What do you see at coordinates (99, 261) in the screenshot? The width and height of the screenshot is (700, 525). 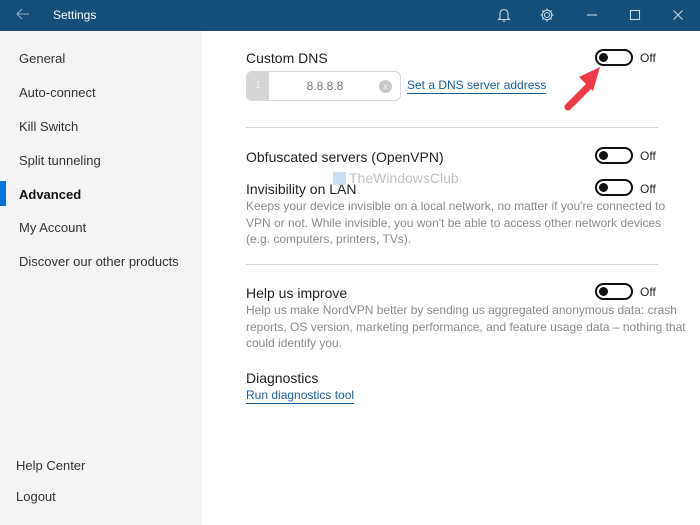 I see `sidebar-item-discover-products: Discover our other products` at bounding box center [99, 261].